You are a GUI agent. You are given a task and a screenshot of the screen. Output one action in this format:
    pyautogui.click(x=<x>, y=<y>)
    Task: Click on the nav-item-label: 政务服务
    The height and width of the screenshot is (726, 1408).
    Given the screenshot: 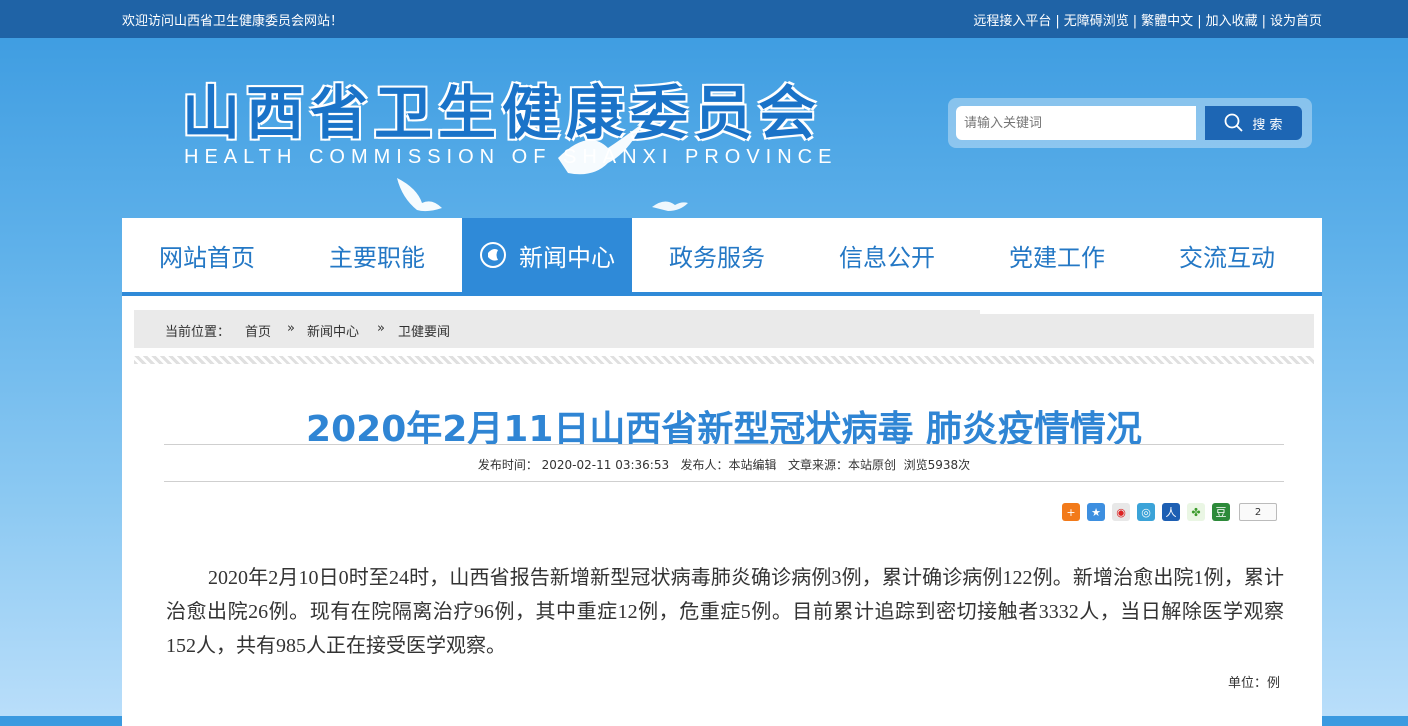 What is the action you would take?
    pyautogui.click(x=717, y=257)
    